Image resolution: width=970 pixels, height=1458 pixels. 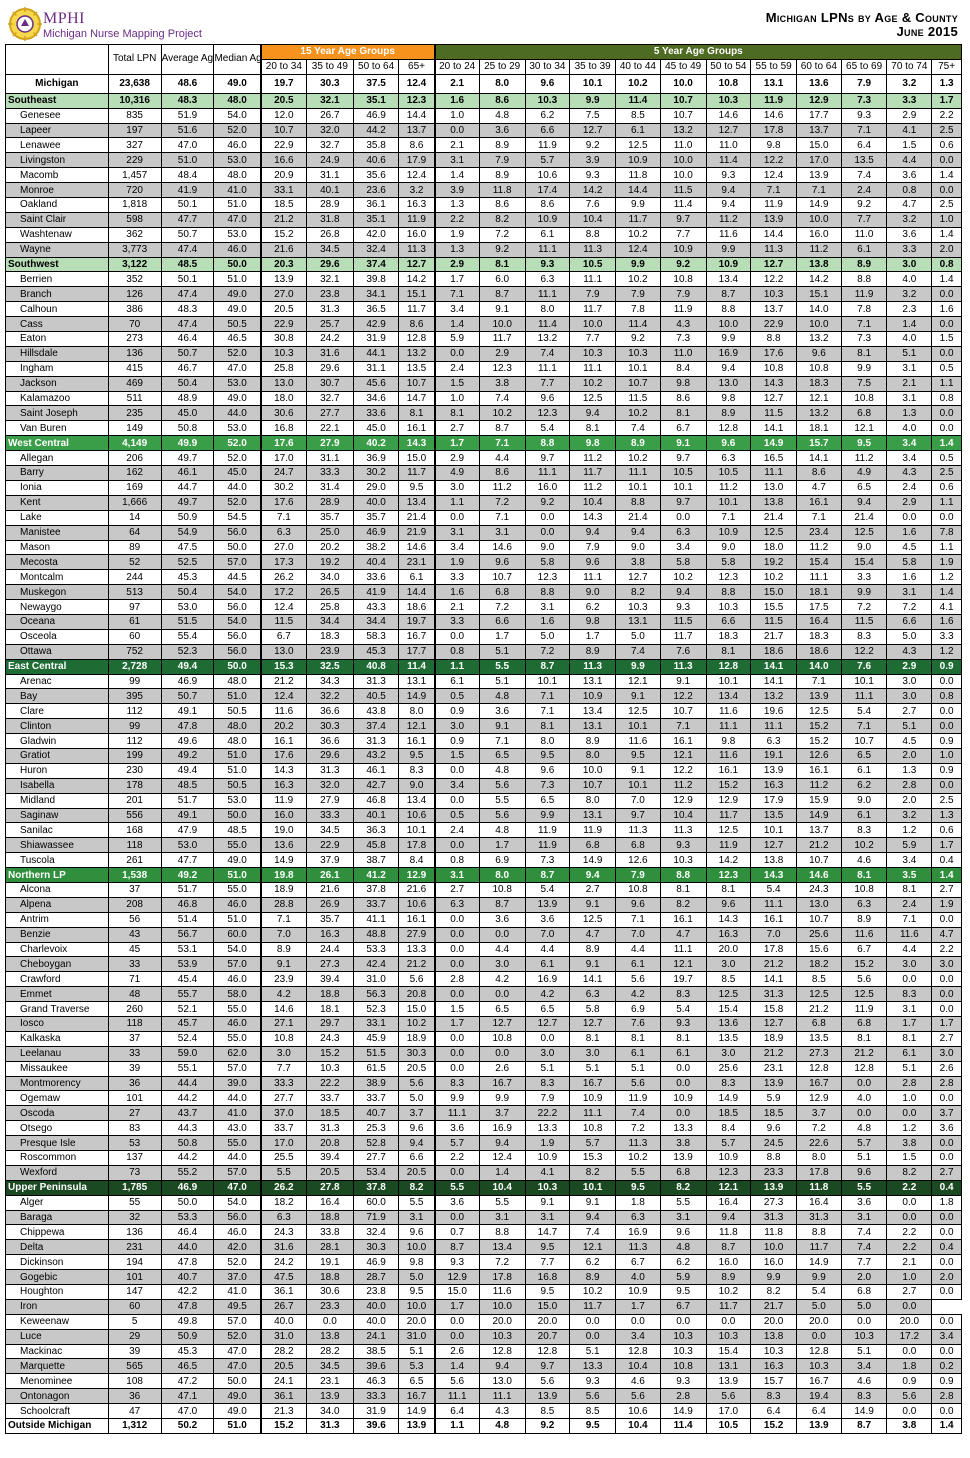 What do you see at coordinates (417, 175) in the screenshot?
I see `table-cell: 12.4` at bounding box center [417, 175].